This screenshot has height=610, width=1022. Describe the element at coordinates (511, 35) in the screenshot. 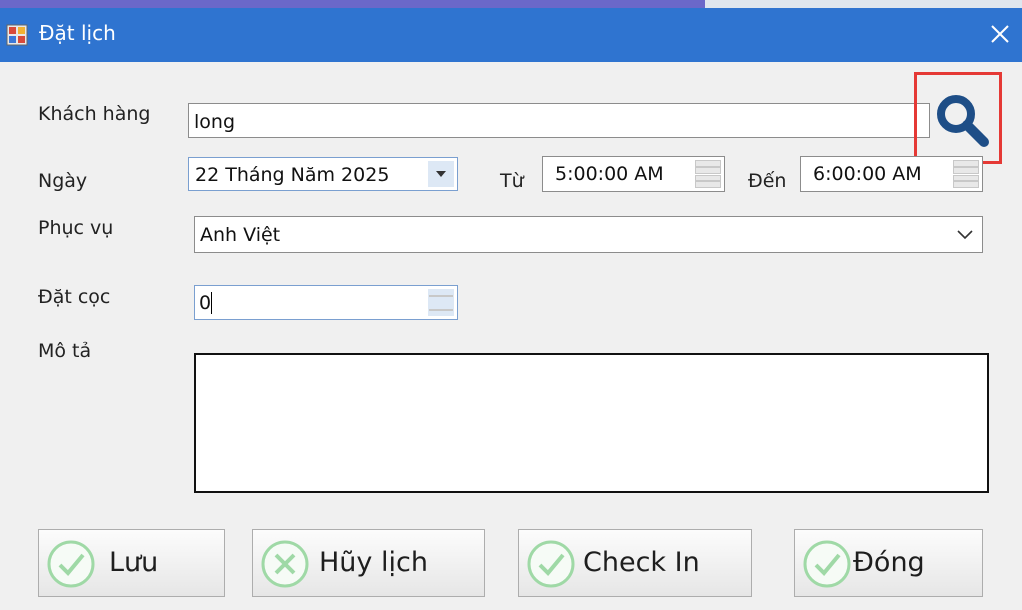

I see `title-bar: Đặt lịch` at that location.